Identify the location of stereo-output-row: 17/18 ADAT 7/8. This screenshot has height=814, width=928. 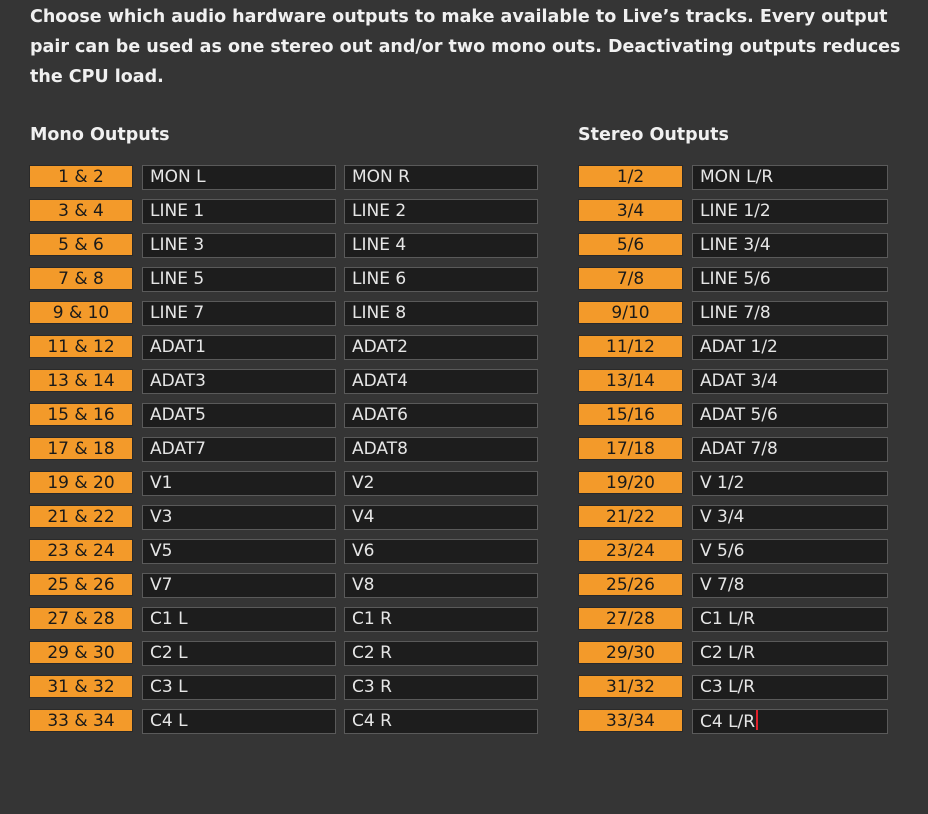
(464, 454).